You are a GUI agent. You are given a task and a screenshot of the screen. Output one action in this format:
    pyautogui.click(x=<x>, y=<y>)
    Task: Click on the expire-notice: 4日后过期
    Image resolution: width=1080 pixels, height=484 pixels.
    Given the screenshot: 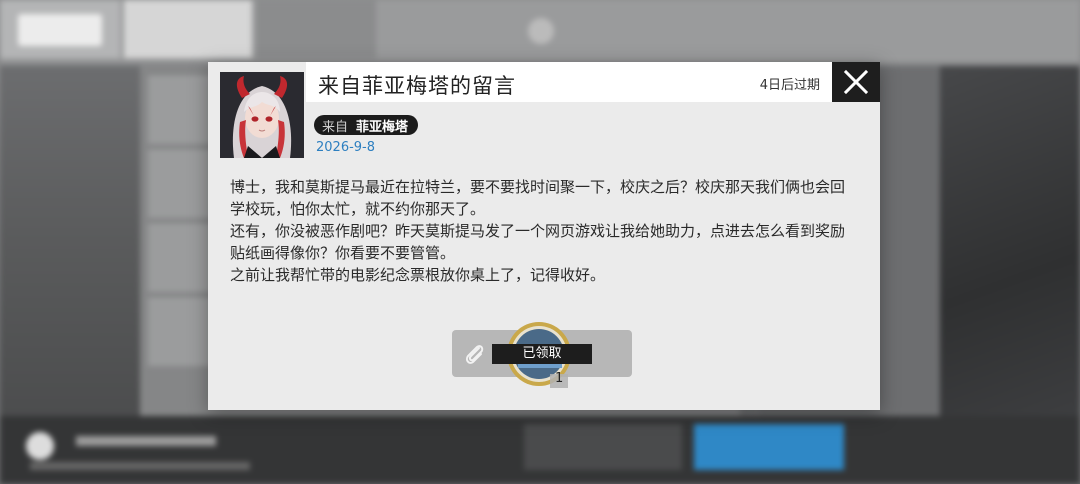 What is the action you would take?
    pyautogui.click(x=789, y=85)
    